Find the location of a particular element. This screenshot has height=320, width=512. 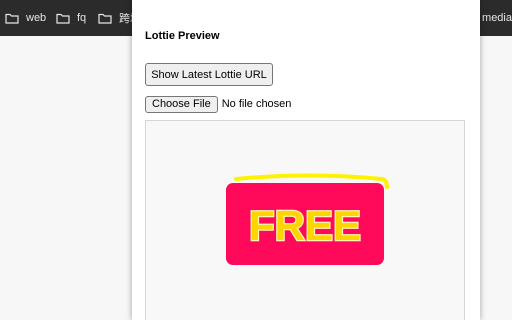

file-input: Choose File No file chosen is located at coordinates (218, 104).